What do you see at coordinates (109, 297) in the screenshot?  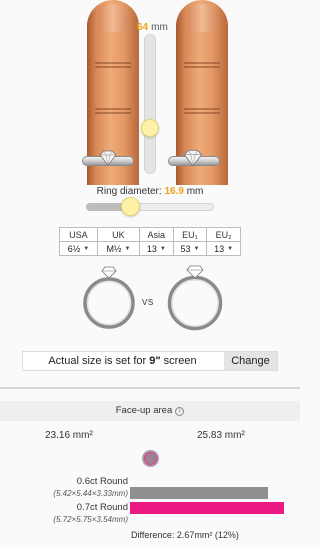 I see `left-ring-icon` at bounding box center [109, 297].